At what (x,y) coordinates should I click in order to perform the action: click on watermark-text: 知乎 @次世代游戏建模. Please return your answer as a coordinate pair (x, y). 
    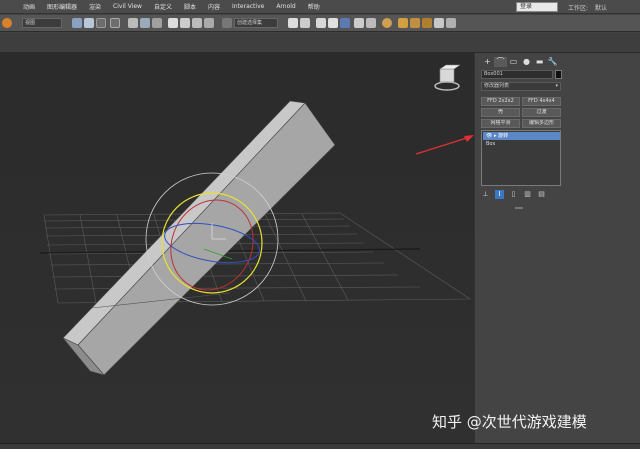
    Looking at the image, I should click on (509, 422).